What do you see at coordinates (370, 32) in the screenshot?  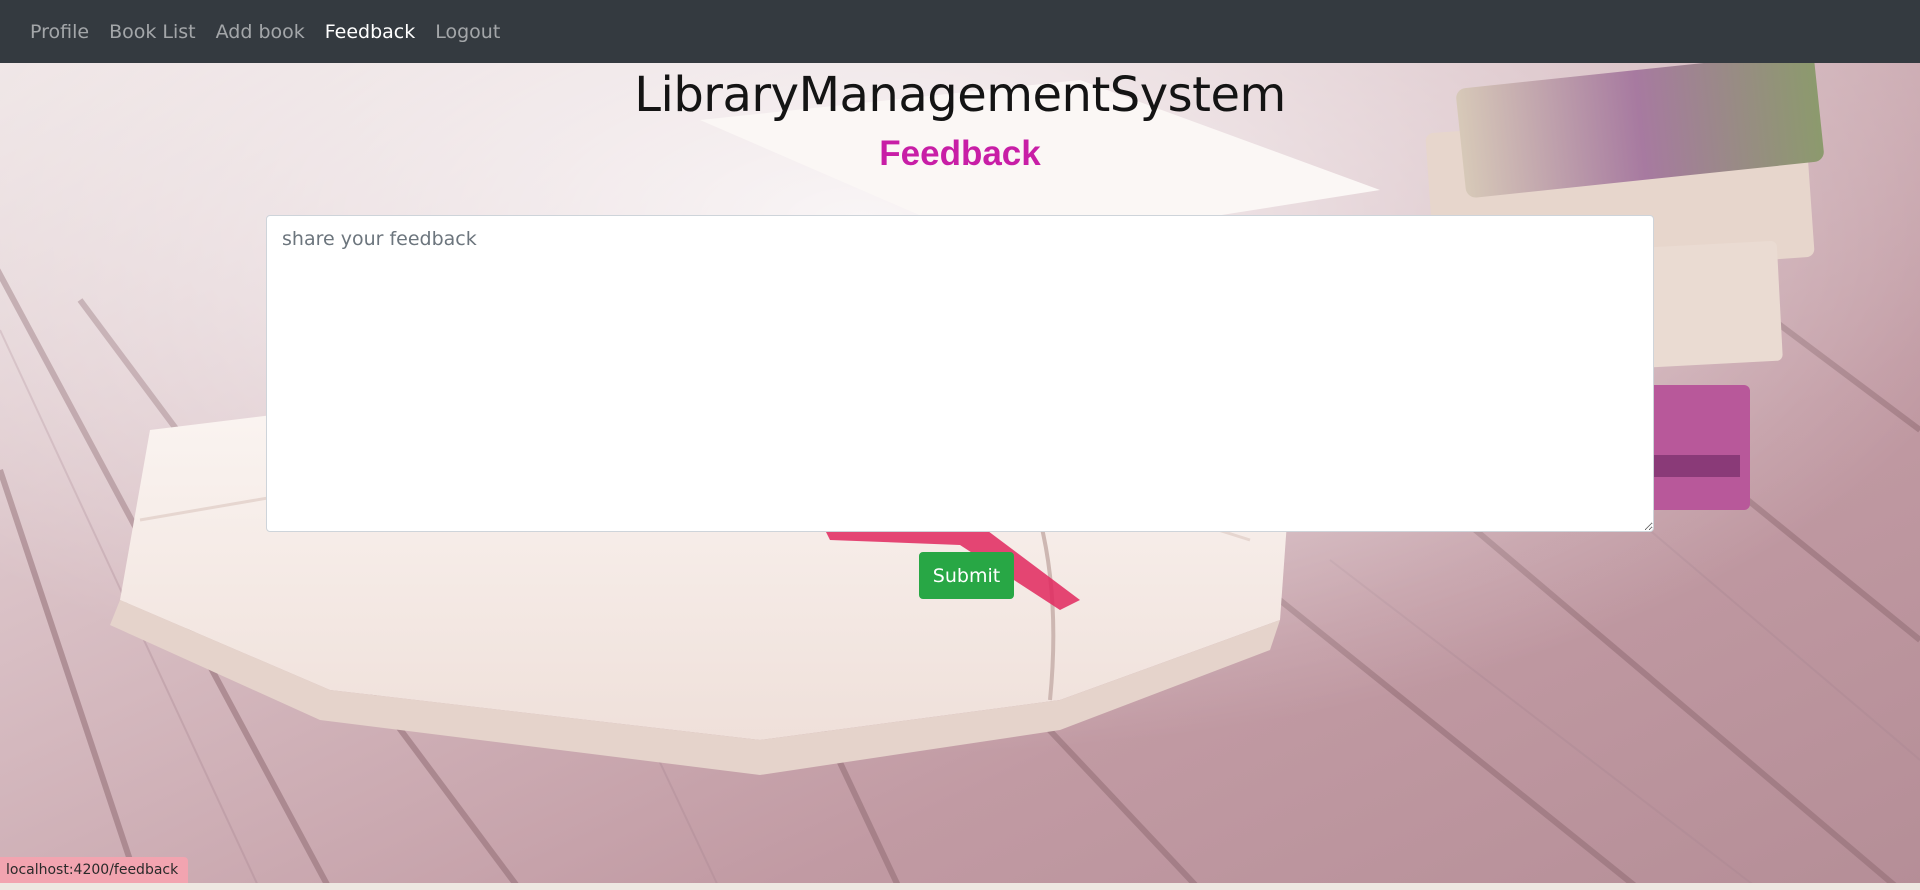 I see `nav-link-feedback: Feedback` at bounding box center [370, 32].